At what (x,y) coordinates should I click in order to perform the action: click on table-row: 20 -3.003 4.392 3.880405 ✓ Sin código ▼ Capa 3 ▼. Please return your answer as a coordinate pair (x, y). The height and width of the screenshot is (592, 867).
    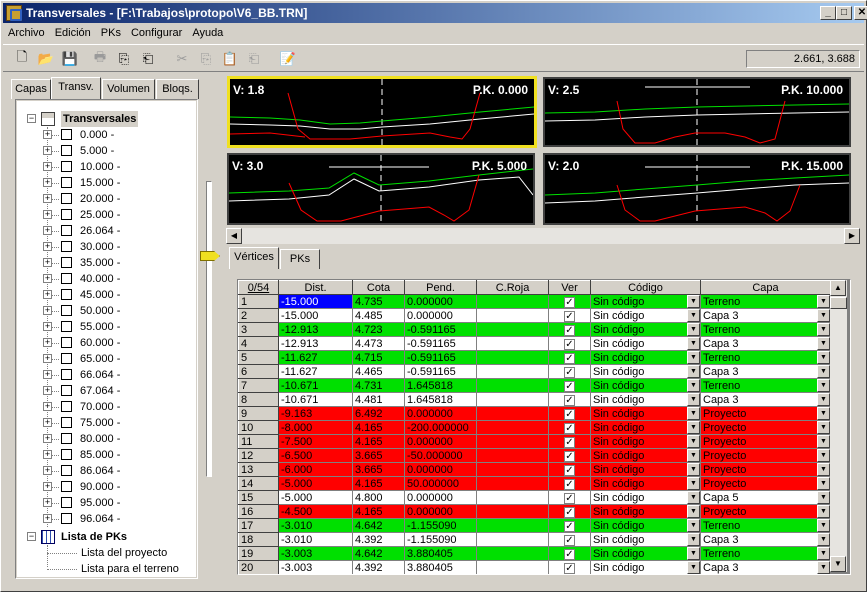
    Looking at the image, I should click on (534, 567).